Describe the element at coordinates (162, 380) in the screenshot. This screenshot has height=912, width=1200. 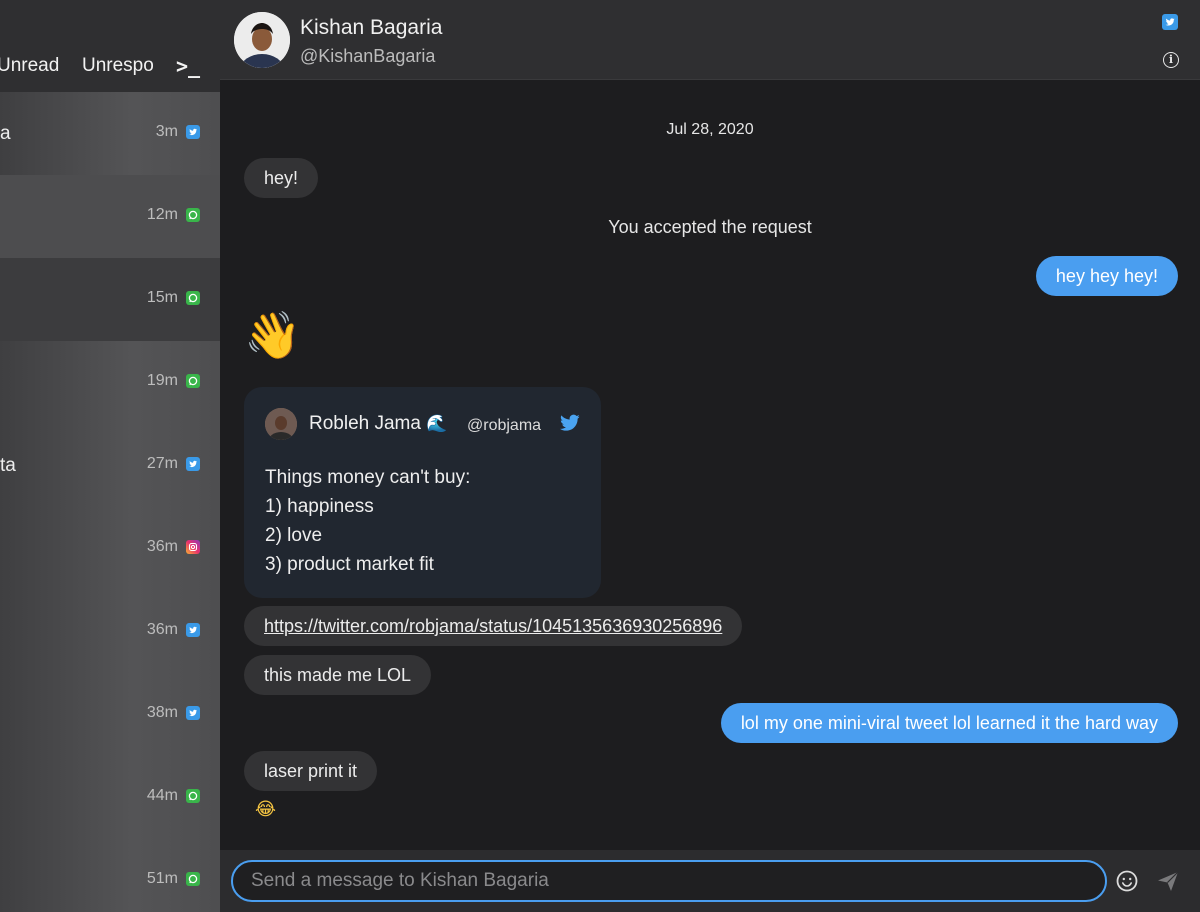
I see `thread-time: 19m` at that location.